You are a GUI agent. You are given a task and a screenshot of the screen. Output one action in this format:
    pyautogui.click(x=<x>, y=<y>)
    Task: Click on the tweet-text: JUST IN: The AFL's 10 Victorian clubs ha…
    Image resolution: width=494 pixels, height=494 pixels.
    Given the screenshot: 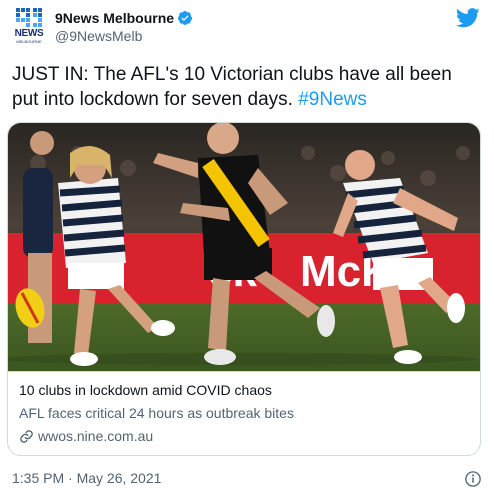 What is the action you would take?
    pyautogui.click(x=247, y=87)
    